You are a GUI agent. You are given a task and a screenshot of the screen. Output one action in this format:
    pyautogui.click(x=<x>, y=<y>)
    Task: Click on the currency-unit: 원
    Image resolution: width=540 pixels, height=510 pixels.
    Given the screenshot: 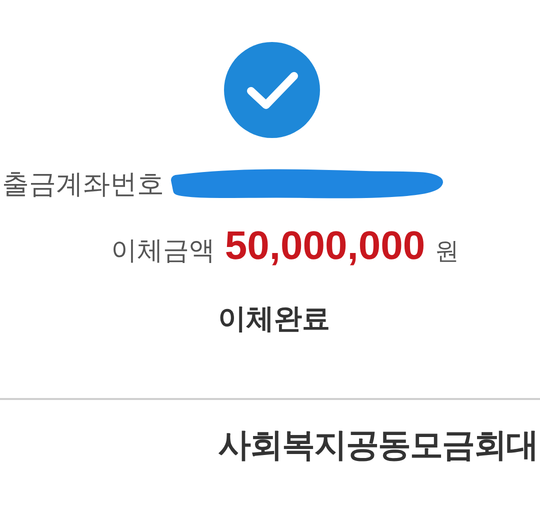 What is the action you would take?
    pyautogui.click(x=447, y=252)
    